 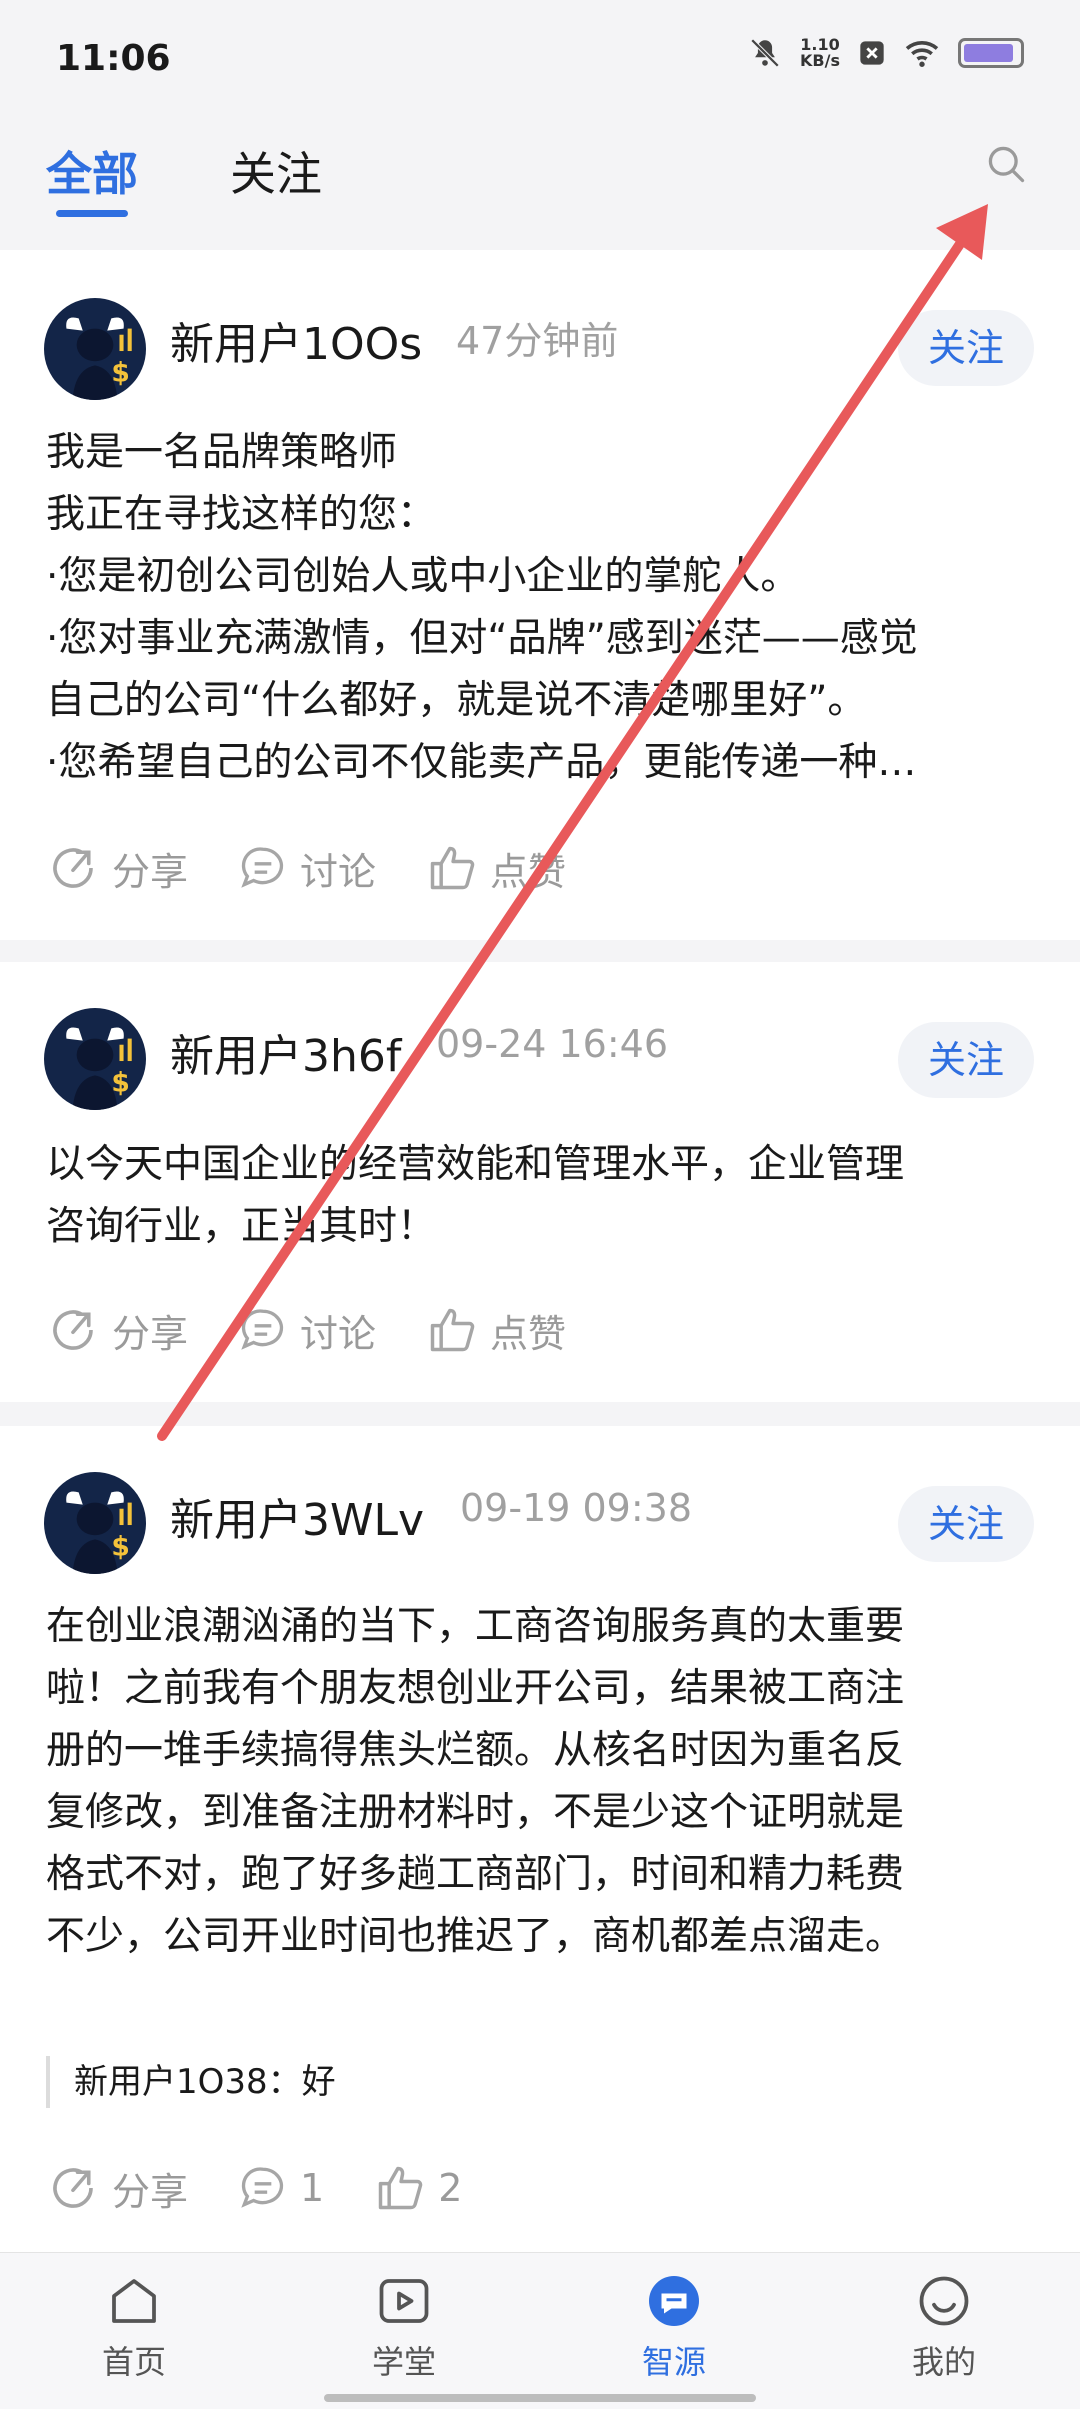 I want to click on top-tab-bar: 全部 关注, so click(x=540, y=185).